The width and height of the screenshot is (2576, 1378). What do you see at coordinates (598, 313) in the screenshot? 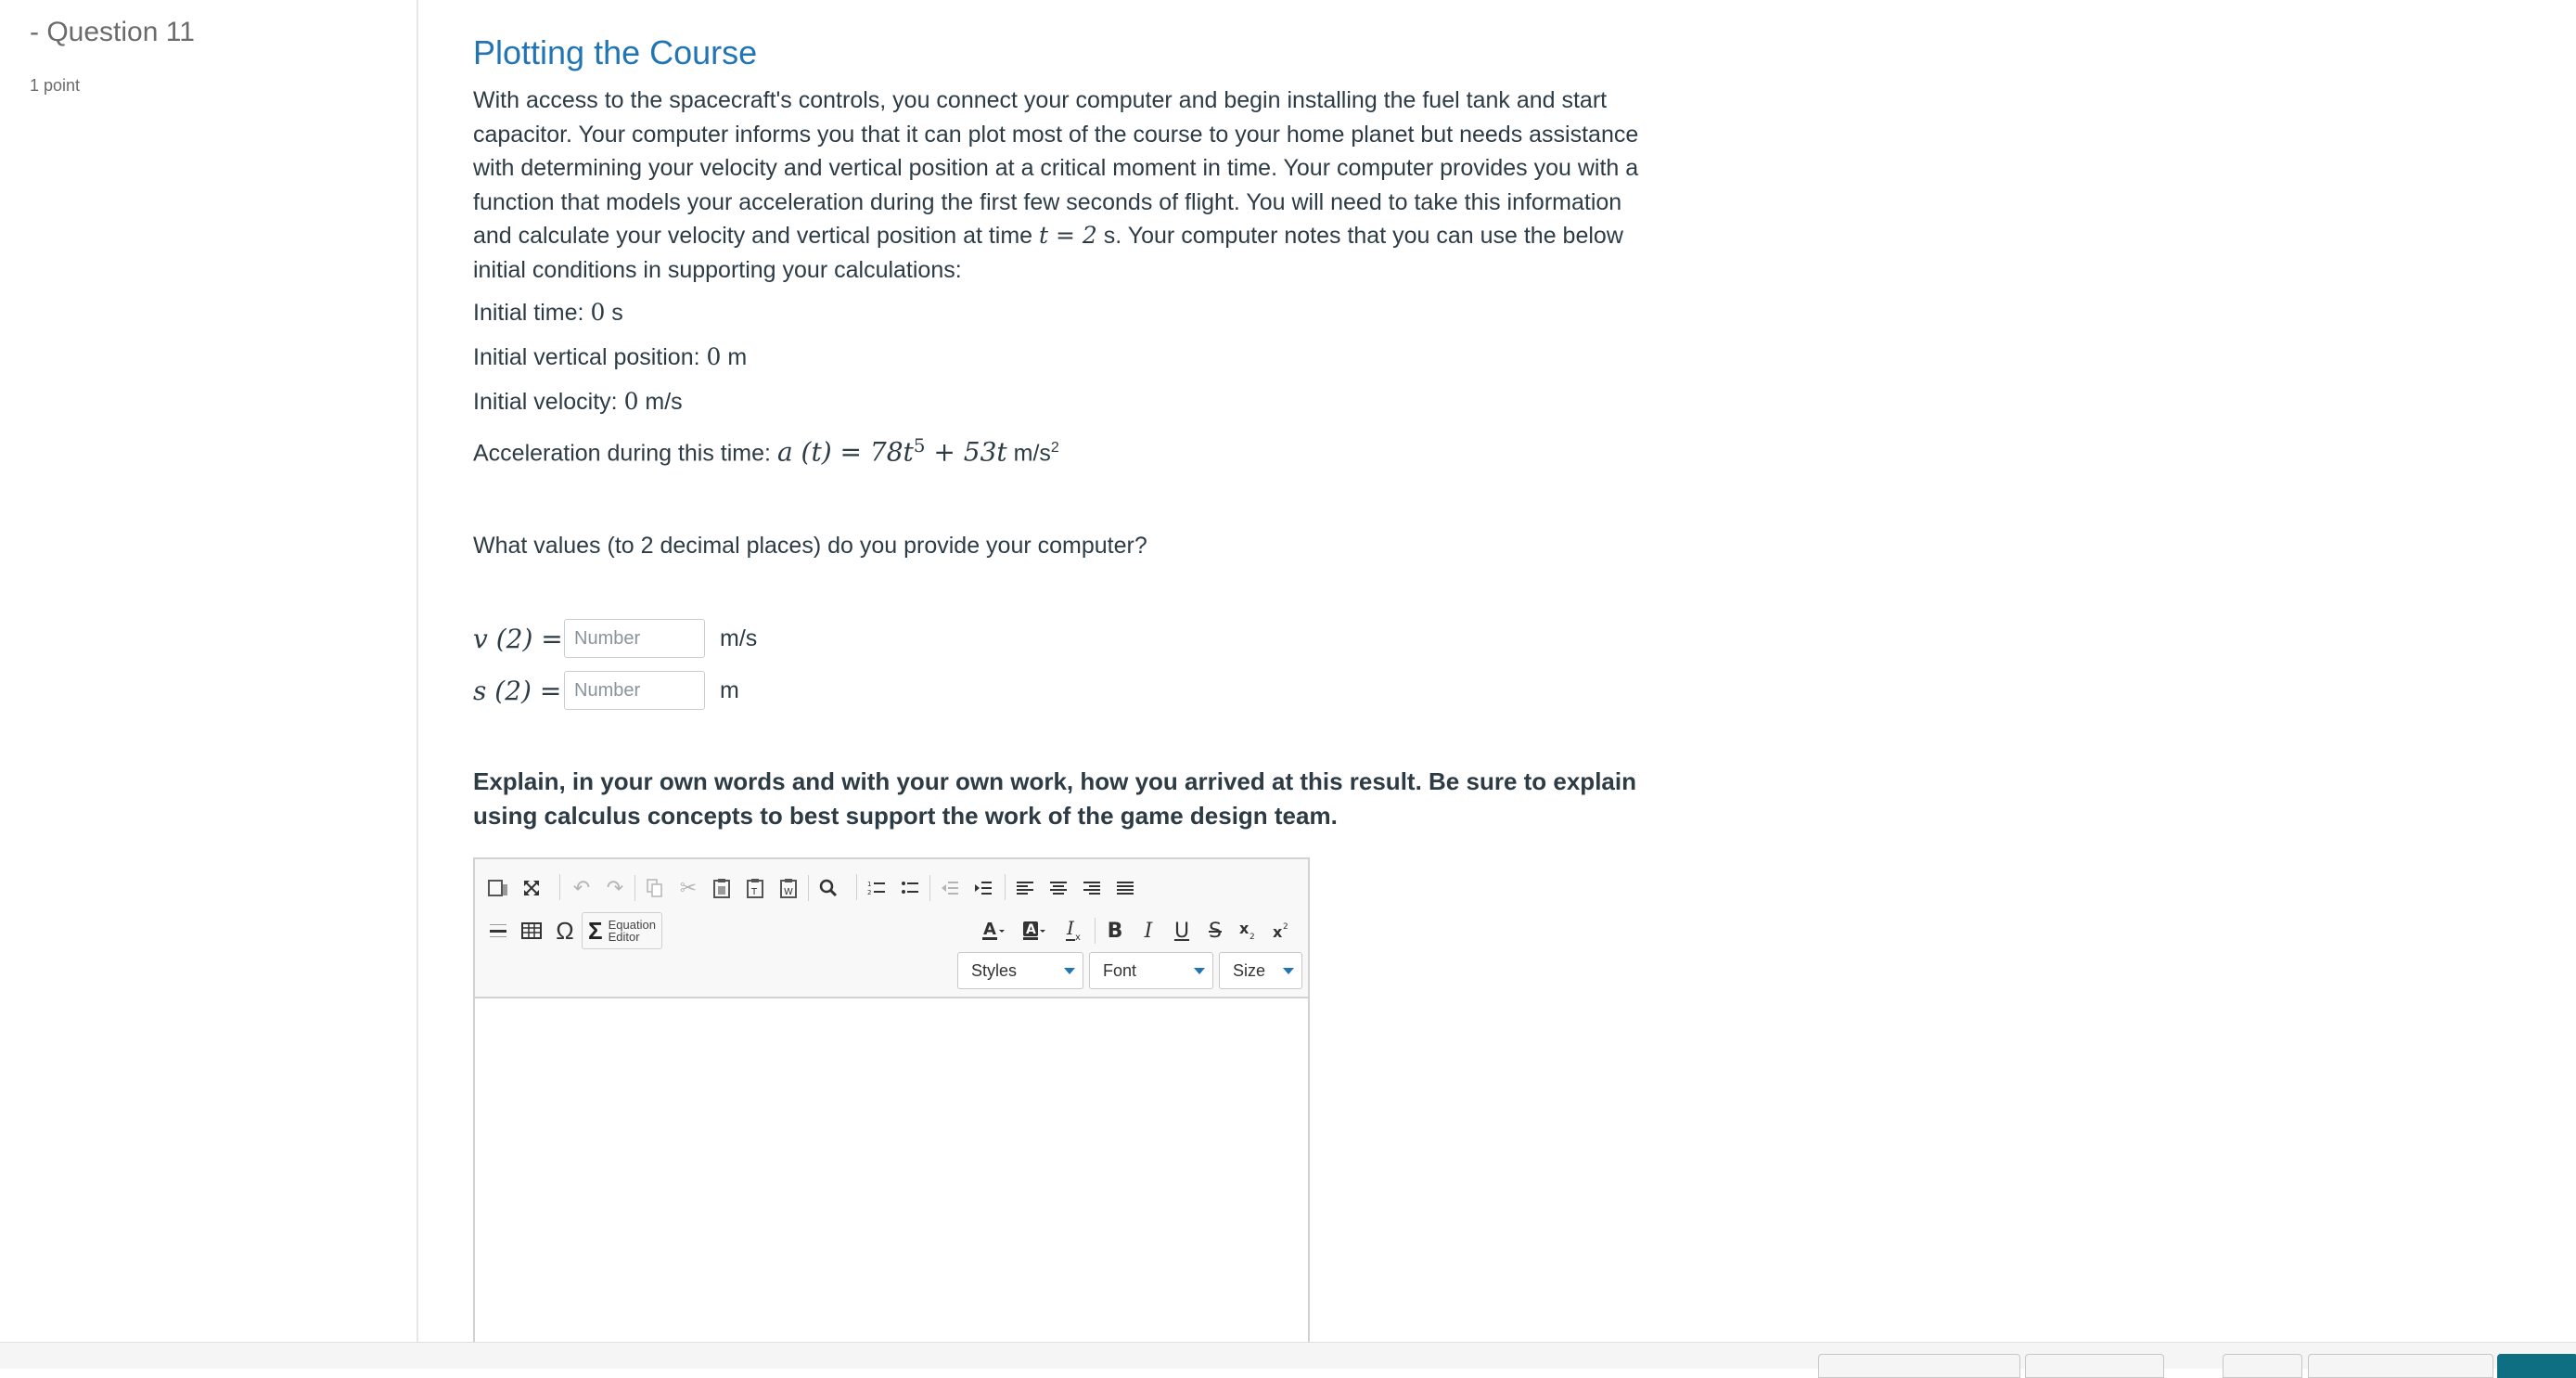
I see `initial-time-value: 0` at bounding box center [598, 313].